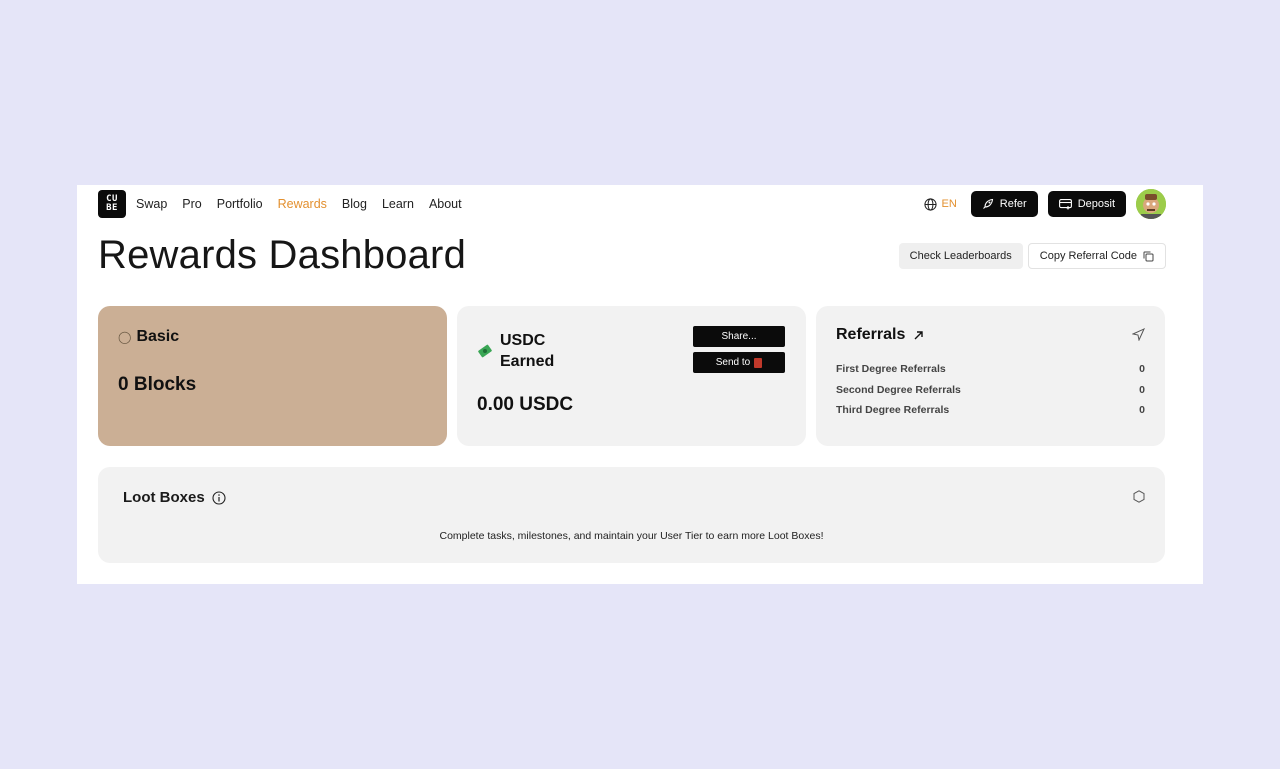 The image size is (1280, 769). What do you see at coordinates (525, 404) in the screenshot?
I see `usdc-amount: 0.00 USDC` at bounding box center [525, 404].